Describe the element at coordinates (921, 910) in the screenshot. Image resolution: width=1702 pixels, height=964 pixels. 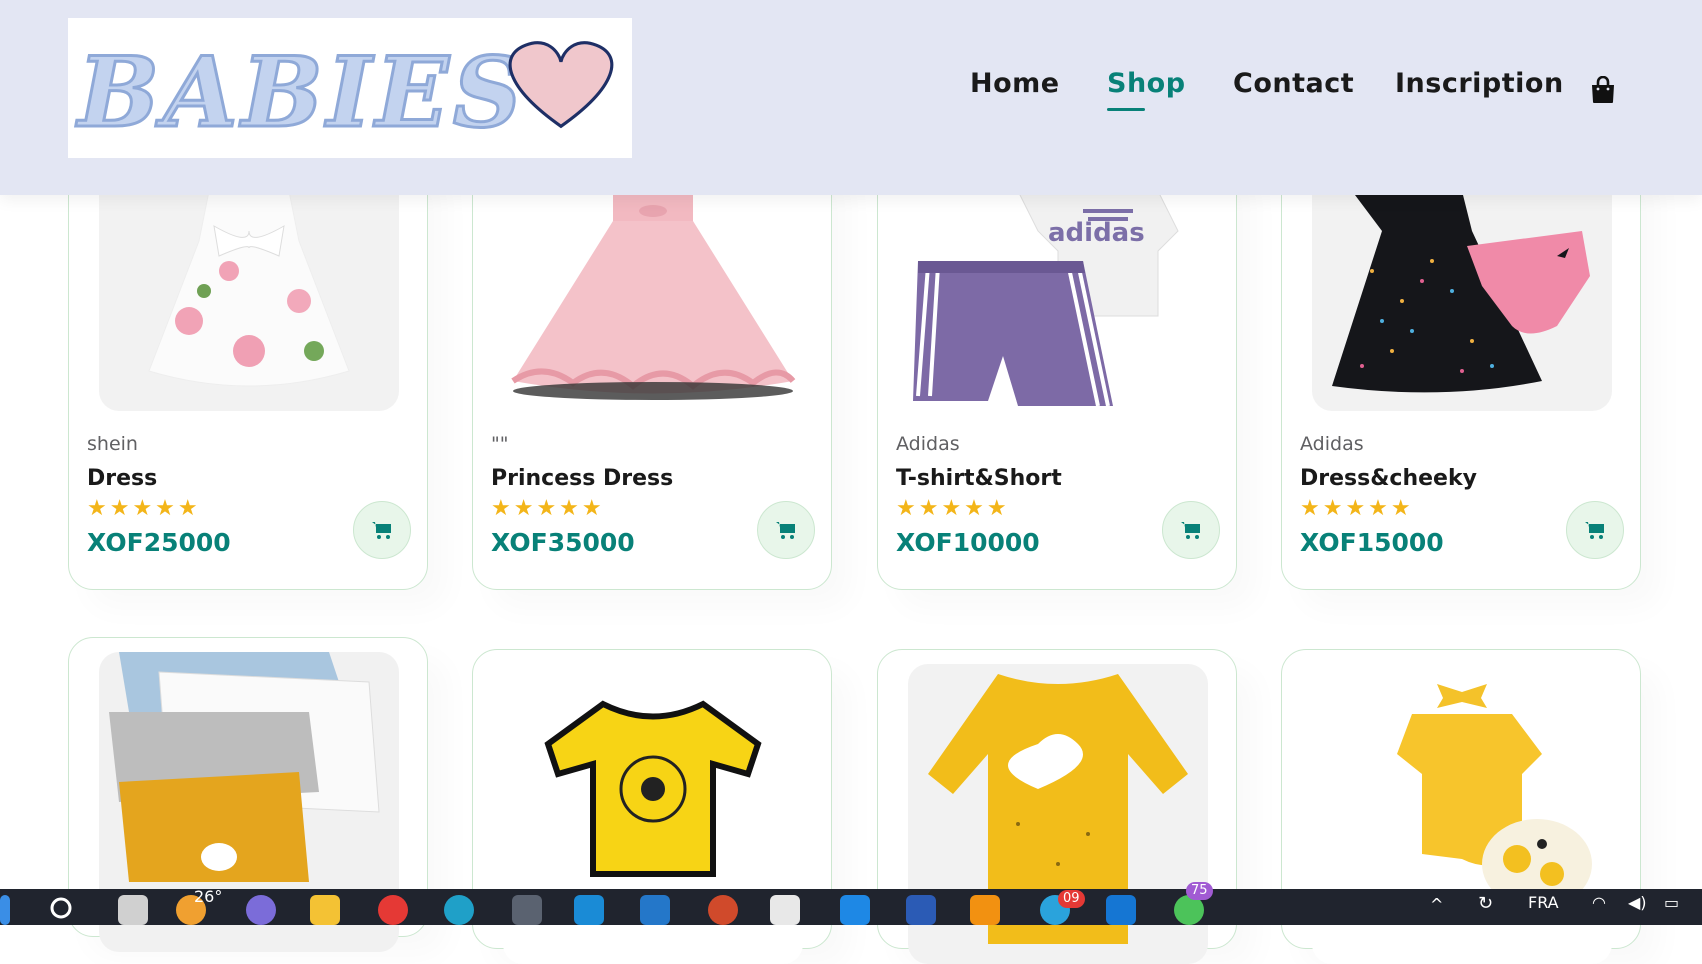
I see `word-icon` at that location.